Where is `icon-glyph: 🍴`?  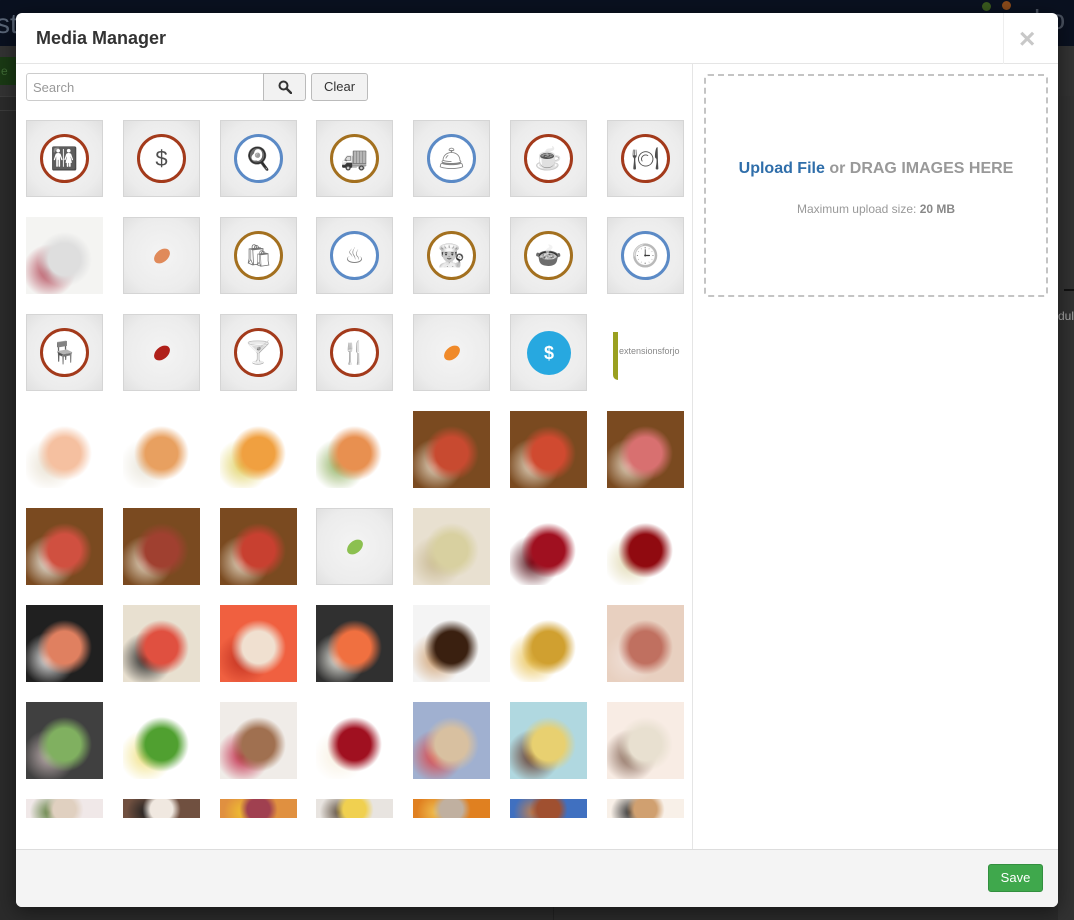 icon-glyph: 🍴 is located at coordinates (354, 352).